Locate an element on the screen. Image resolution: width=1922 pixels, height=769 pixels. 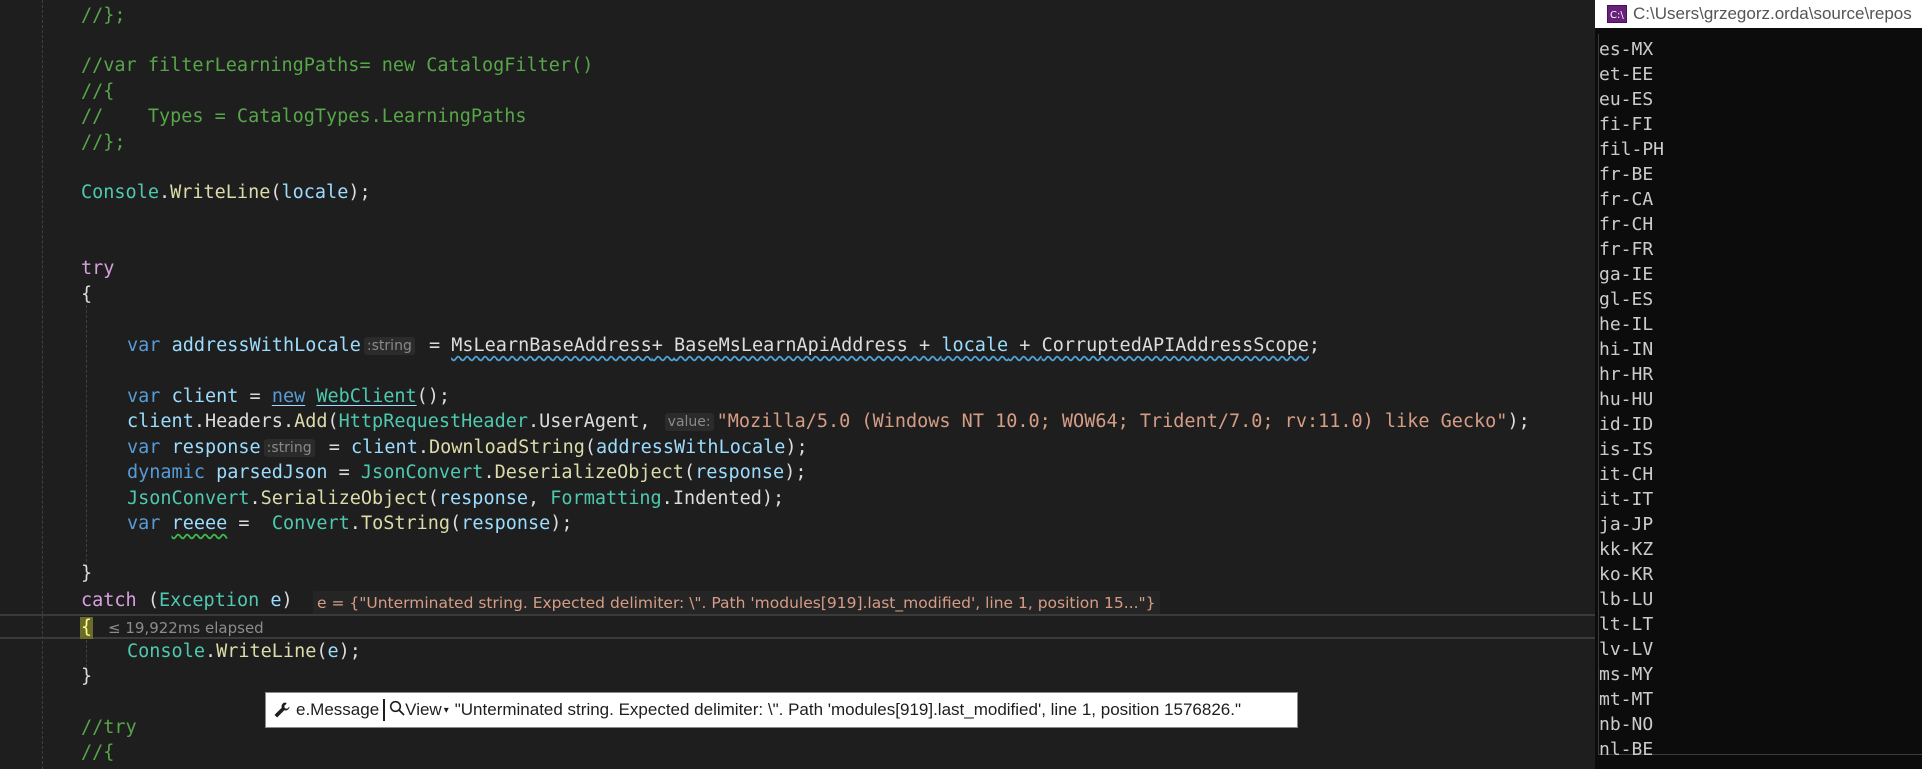
console-line: eu-ES is located at coordinates (1626, 99).